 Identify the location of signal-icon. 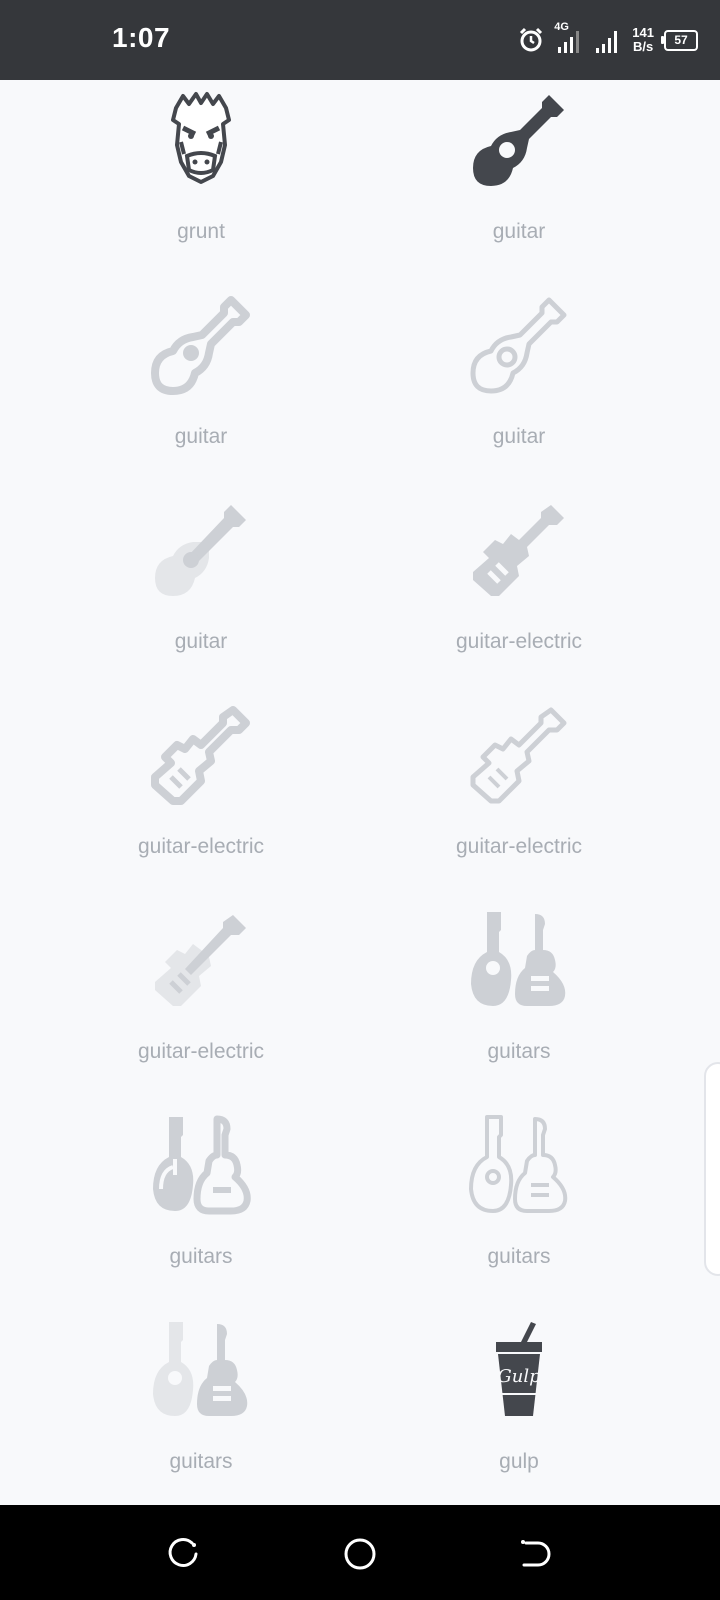
(607, 42).